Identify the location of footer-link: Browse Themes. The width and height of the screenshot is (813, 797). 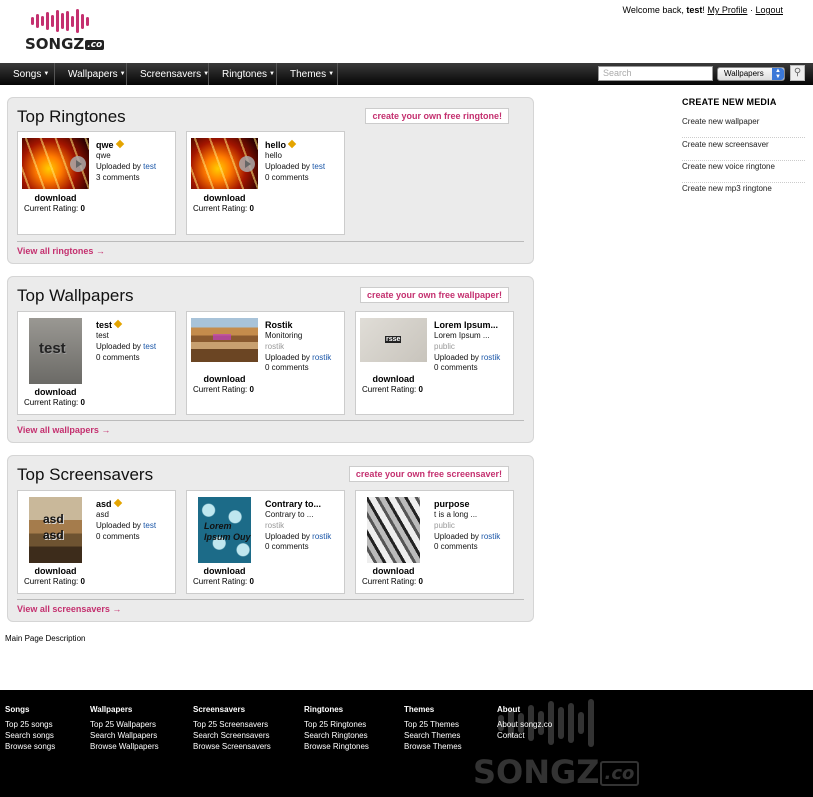
(433, 746).